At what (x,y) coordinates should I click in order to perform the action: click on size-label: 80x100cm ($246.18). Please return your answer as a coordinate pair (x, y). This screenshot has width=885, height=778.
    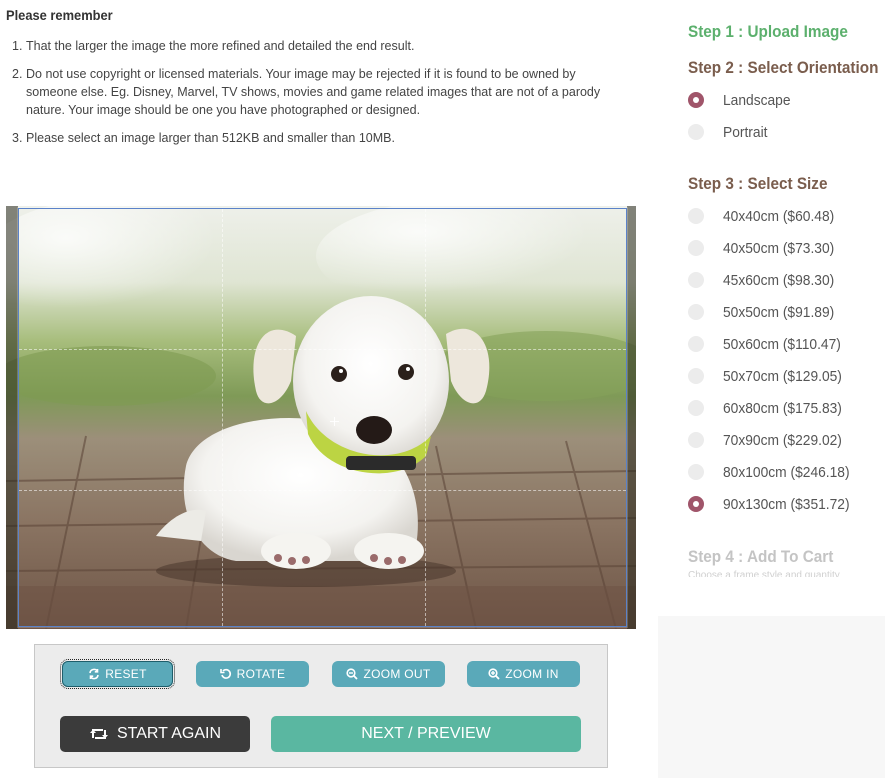
    Looking at the image, I should click on (786, 472).